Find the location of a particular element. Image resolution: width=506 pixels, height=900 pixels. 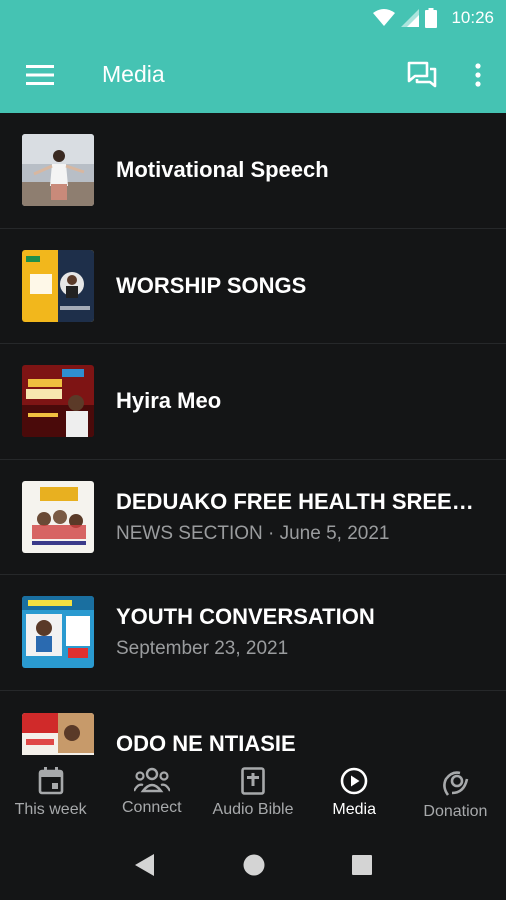

chat-icon is located at coordinates (422, 74).